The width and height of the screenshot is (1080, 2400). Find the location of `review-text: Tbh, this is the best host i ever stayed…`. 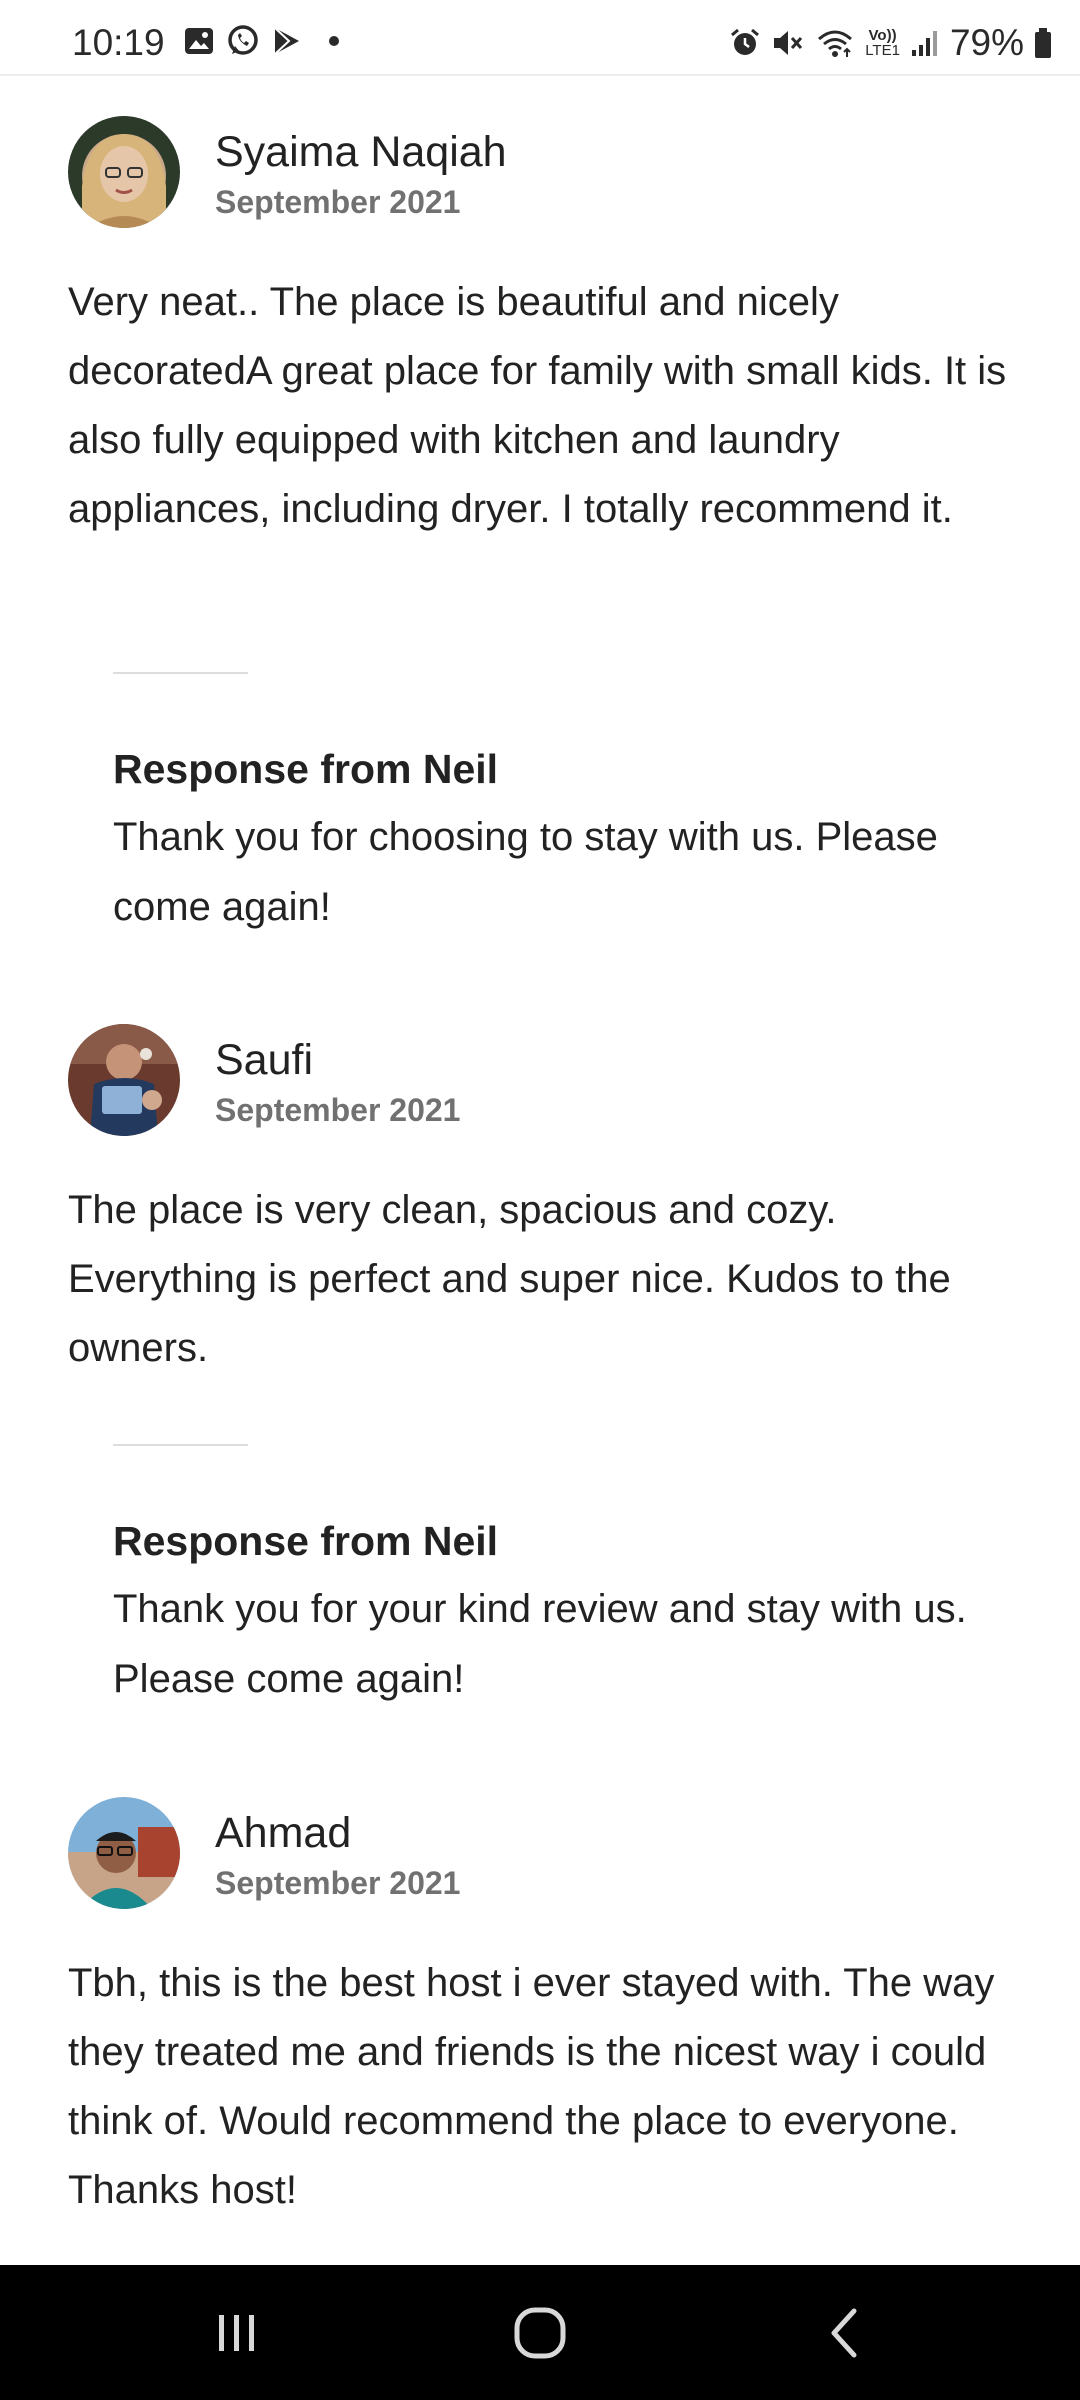

review-text: Tbh, this is the best host i ever stayed… is located at coordinates (531, 2086).